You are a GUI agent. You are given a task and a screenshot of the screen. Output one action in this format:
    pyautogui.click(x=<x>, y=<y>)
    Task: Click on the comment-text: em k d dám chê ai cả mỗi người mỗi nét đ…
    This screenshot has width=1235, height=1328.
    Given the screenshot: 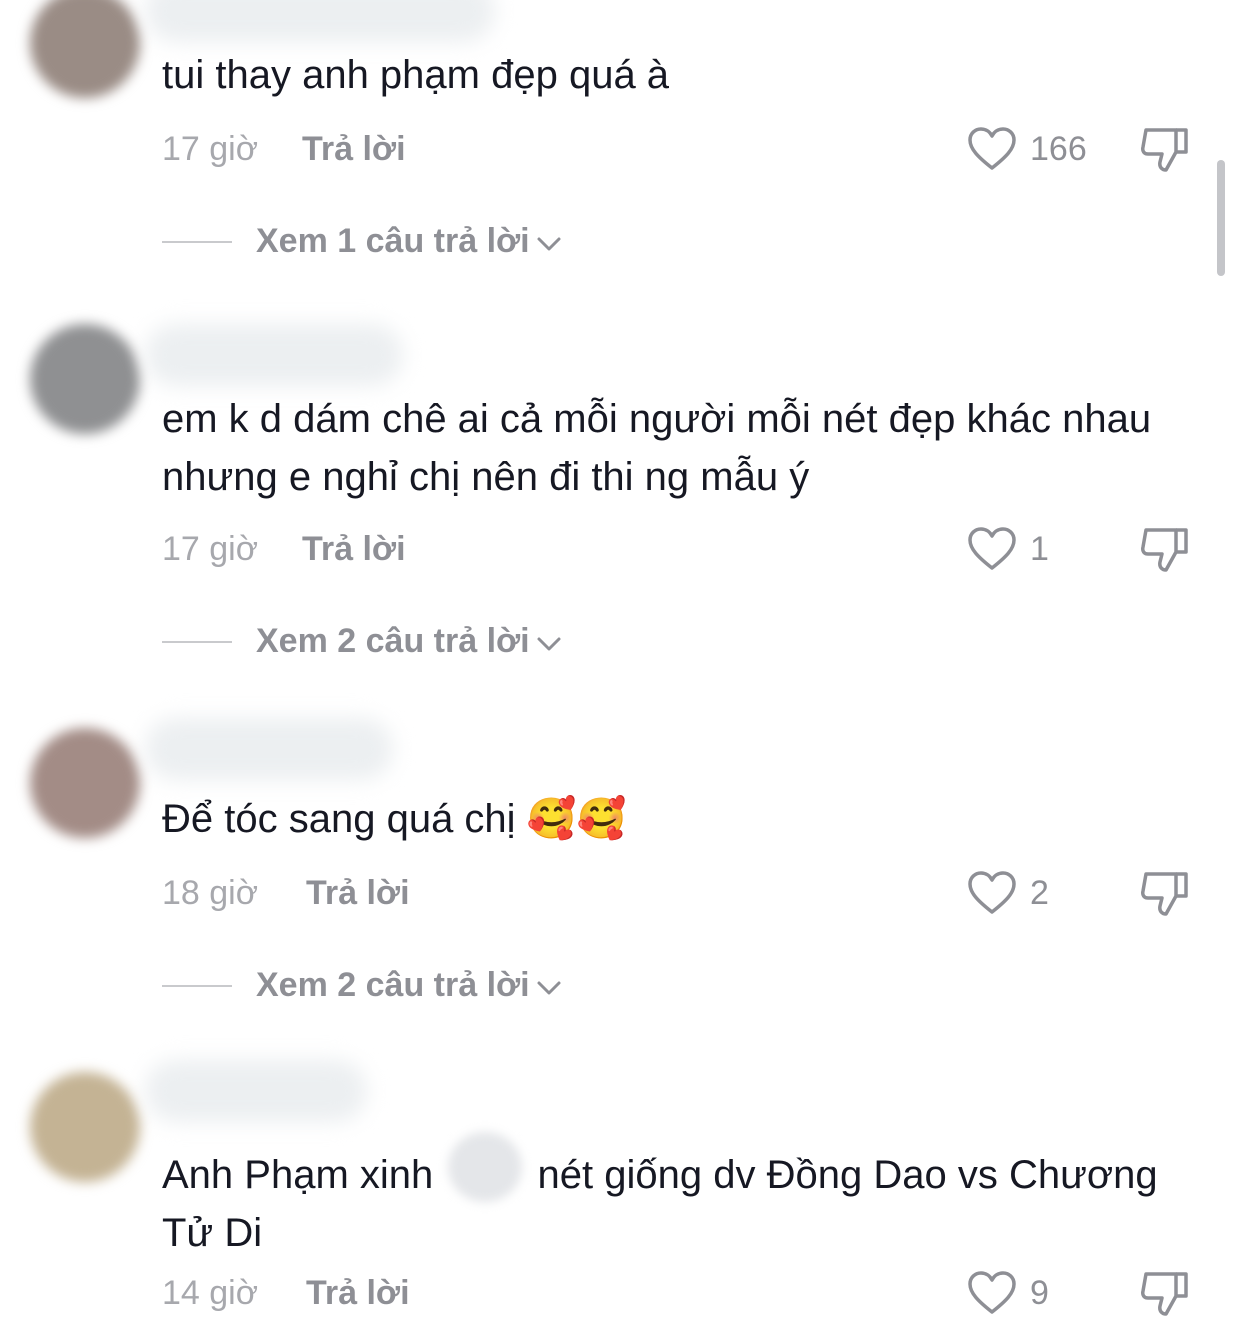 What is the action you would take?
    pyautogui.click(x=657, y=448)
    